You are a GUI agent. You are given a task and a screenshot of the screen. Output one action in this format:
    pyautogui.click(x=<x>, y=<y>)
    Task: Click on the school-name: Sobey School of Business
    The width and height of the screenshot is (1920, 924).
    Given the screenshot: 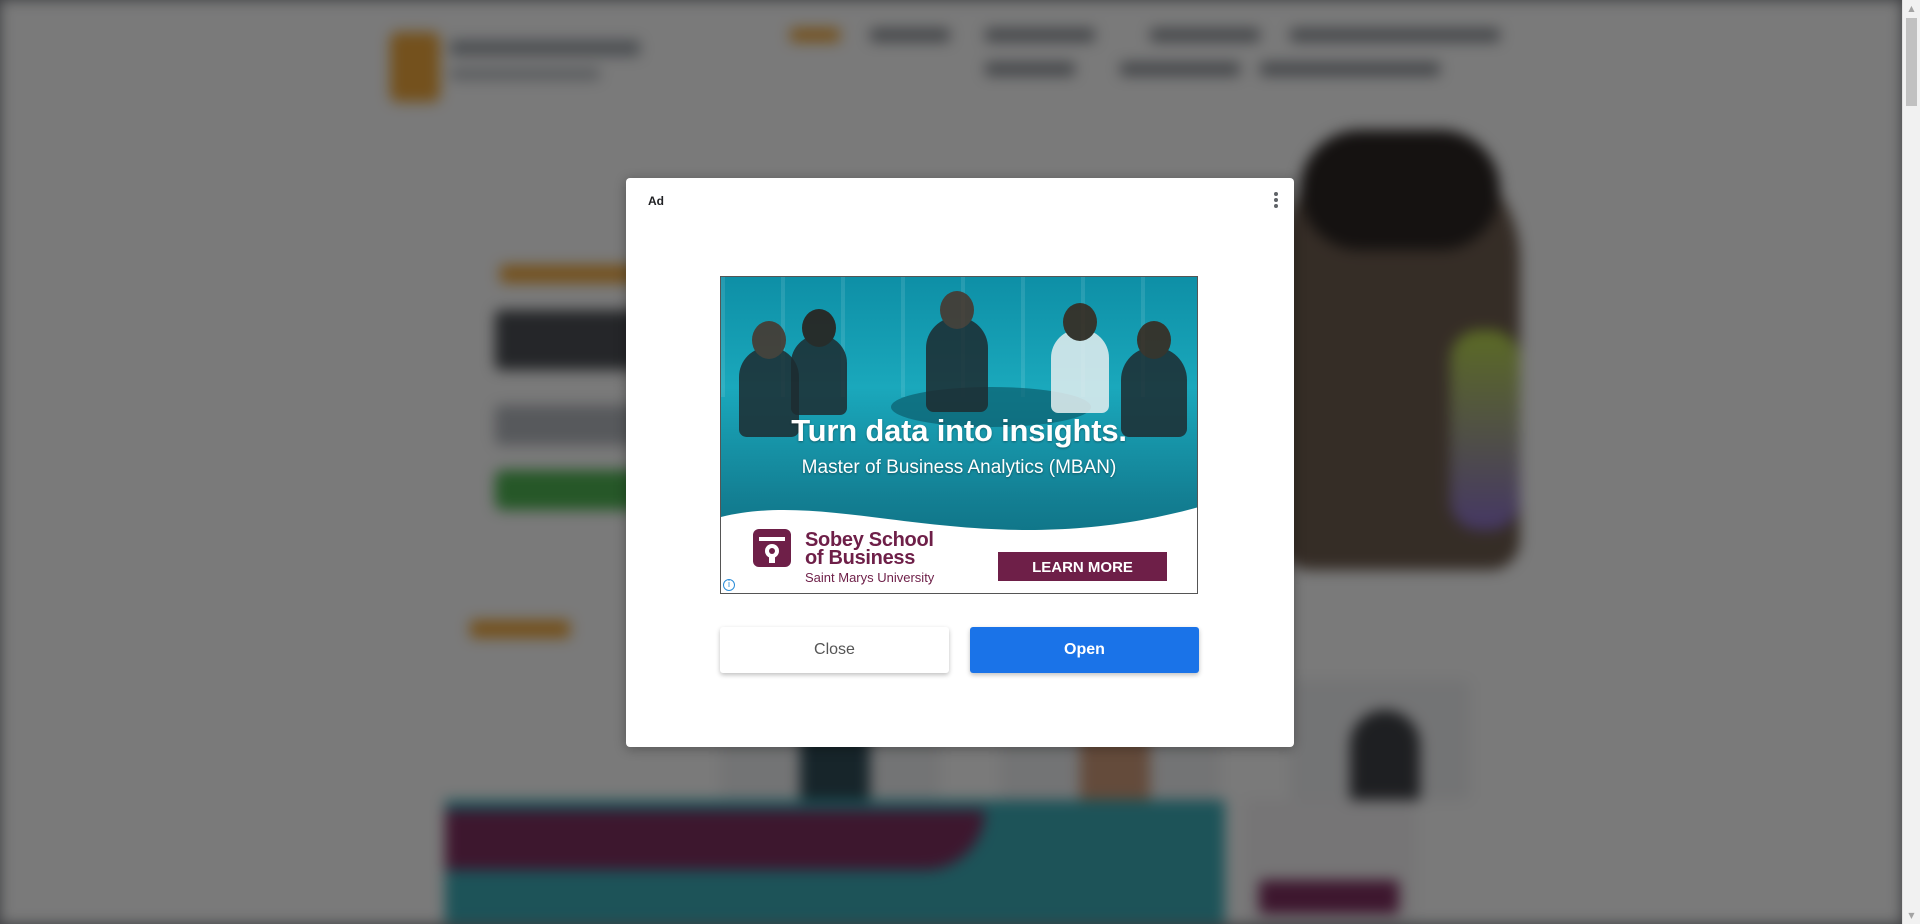 What is the action you would take?
    pyautogui.click(x=869, y=549)
    